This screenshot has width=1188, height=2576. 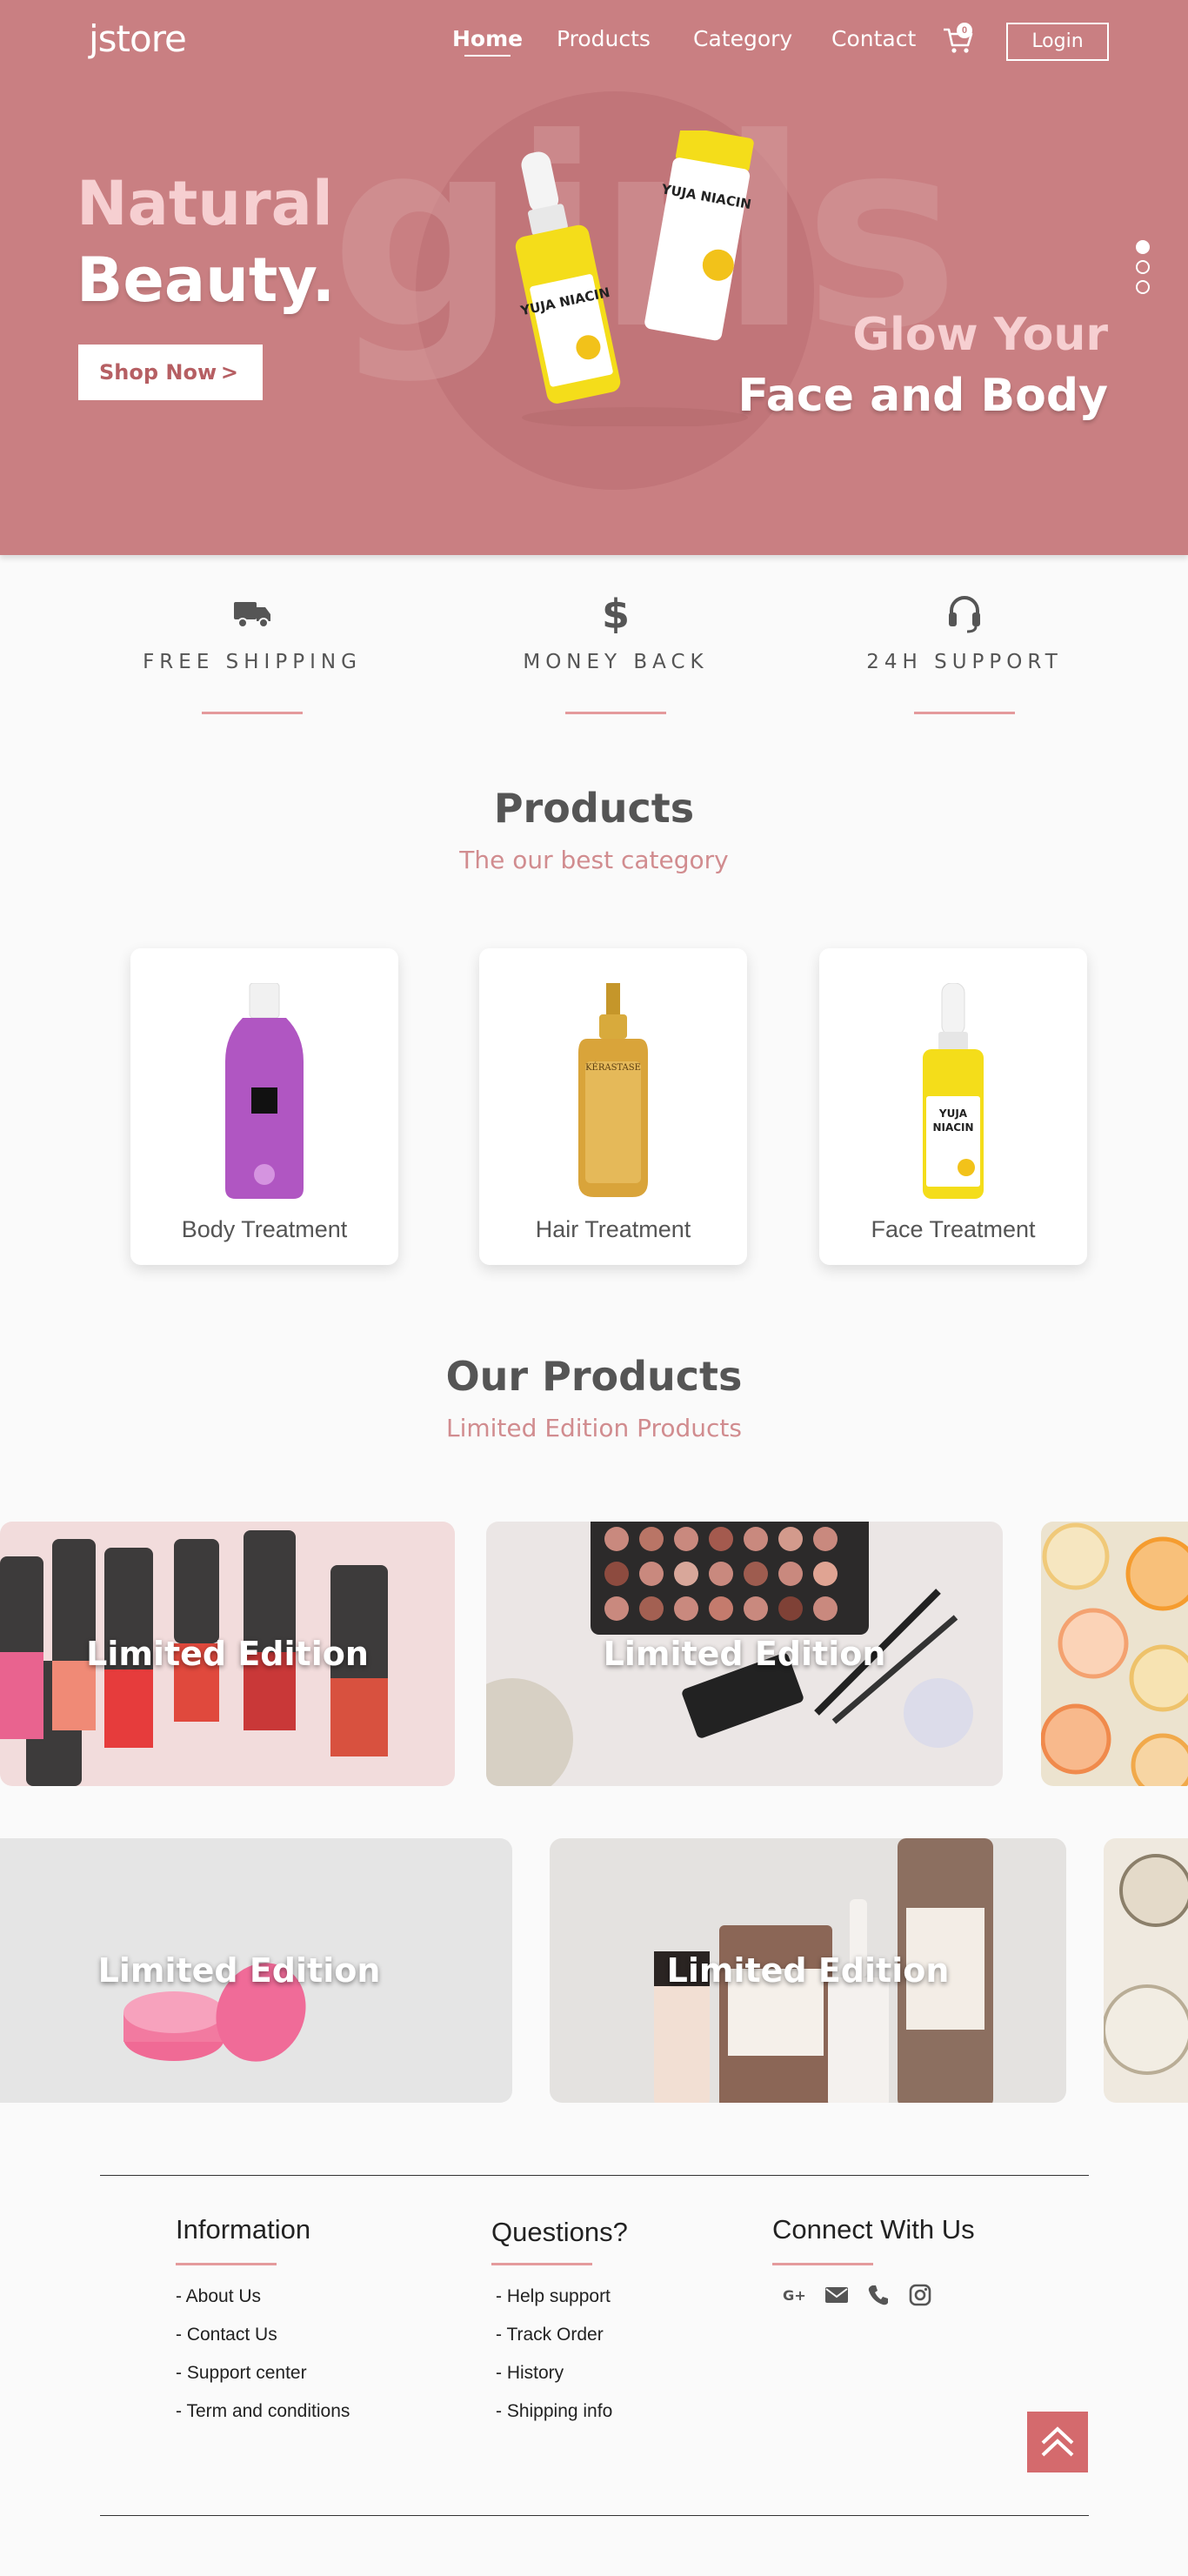 What do you see at coordinates (559, 2232) in the screenshot?
I see `footer-questions-title: Questions?` at bounding box center [559, 2232].